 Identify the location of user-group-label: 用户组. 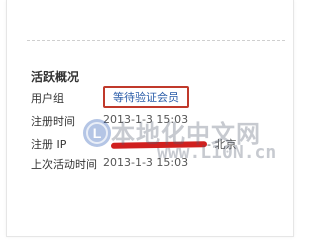
(47, 98).